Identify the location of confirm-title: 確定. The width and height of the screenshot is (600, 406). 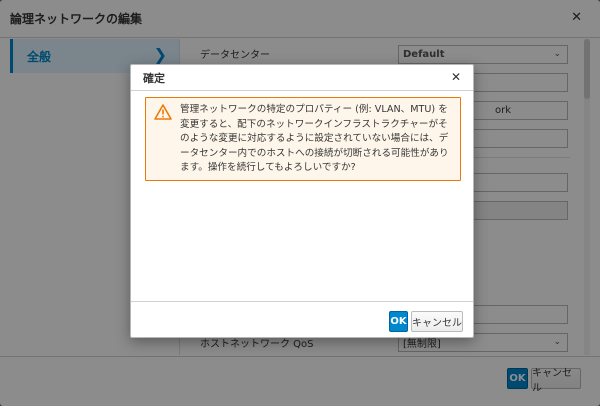
(154, 78).